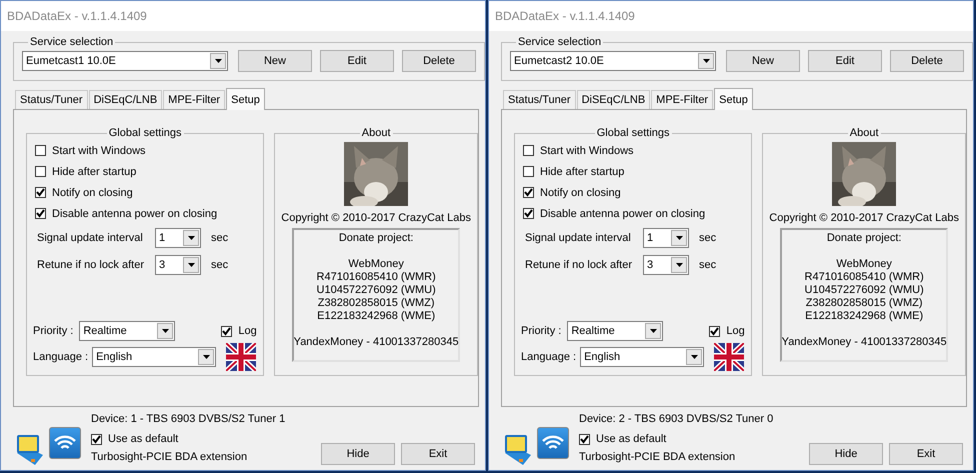 The image size is (976, 473). What do you see at coordinates (188, 420) in the screenshot?
I see `device-text: Device: 1 - TBS 6903 DVBS/S2 Tuner 1` at bounding box center [188, 420].